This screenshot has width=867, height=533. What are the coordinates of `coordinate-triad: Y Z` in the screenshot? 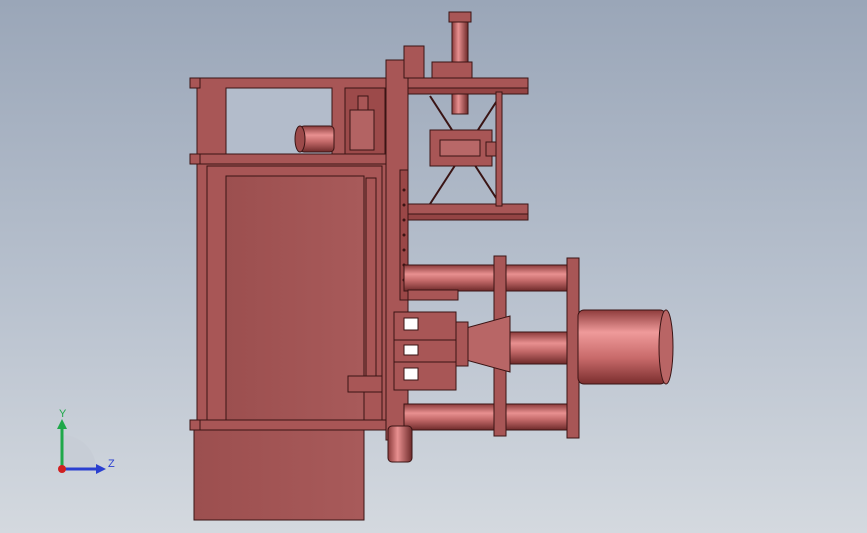 It's located at (86, 441).